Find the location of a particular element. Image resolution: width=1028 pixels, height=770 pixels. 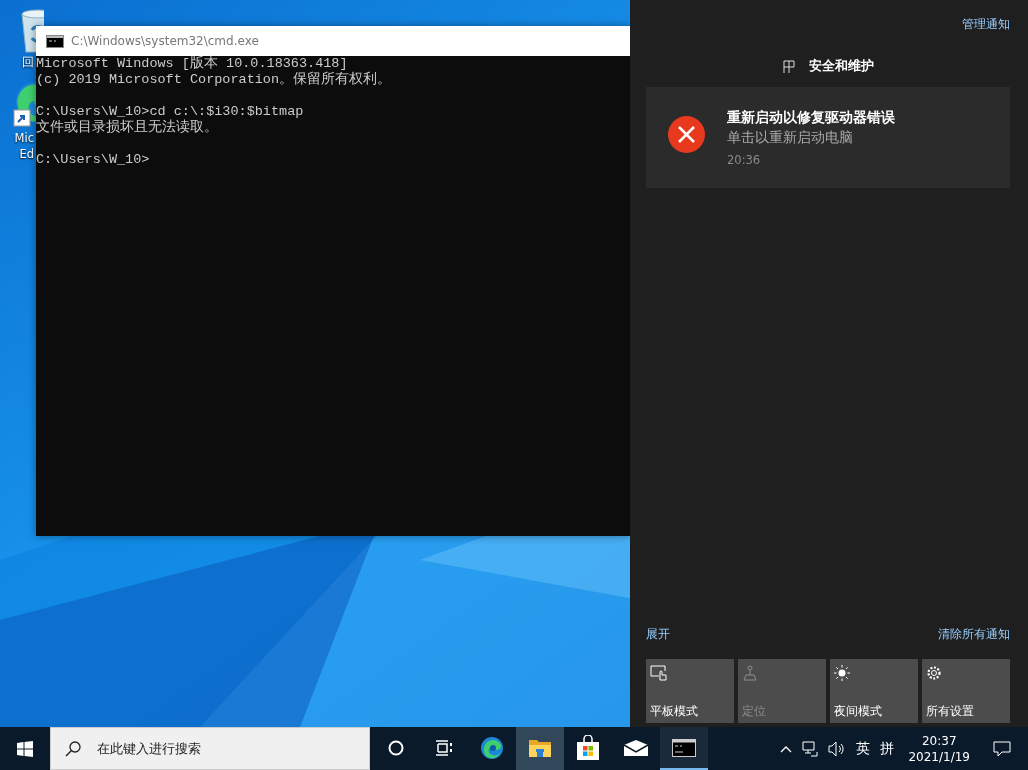

search-field: 在此键入进行搜索 is located at coordinates (210, 748).